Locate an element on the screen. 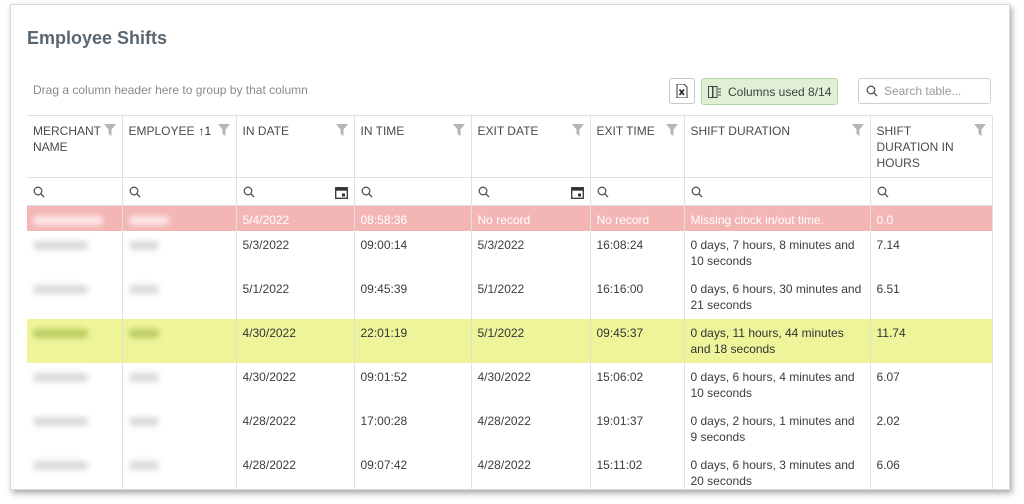 This screenshot has width=1024, height=504. column-header-in-time: IN TIME is located at coordinates (413, 146).